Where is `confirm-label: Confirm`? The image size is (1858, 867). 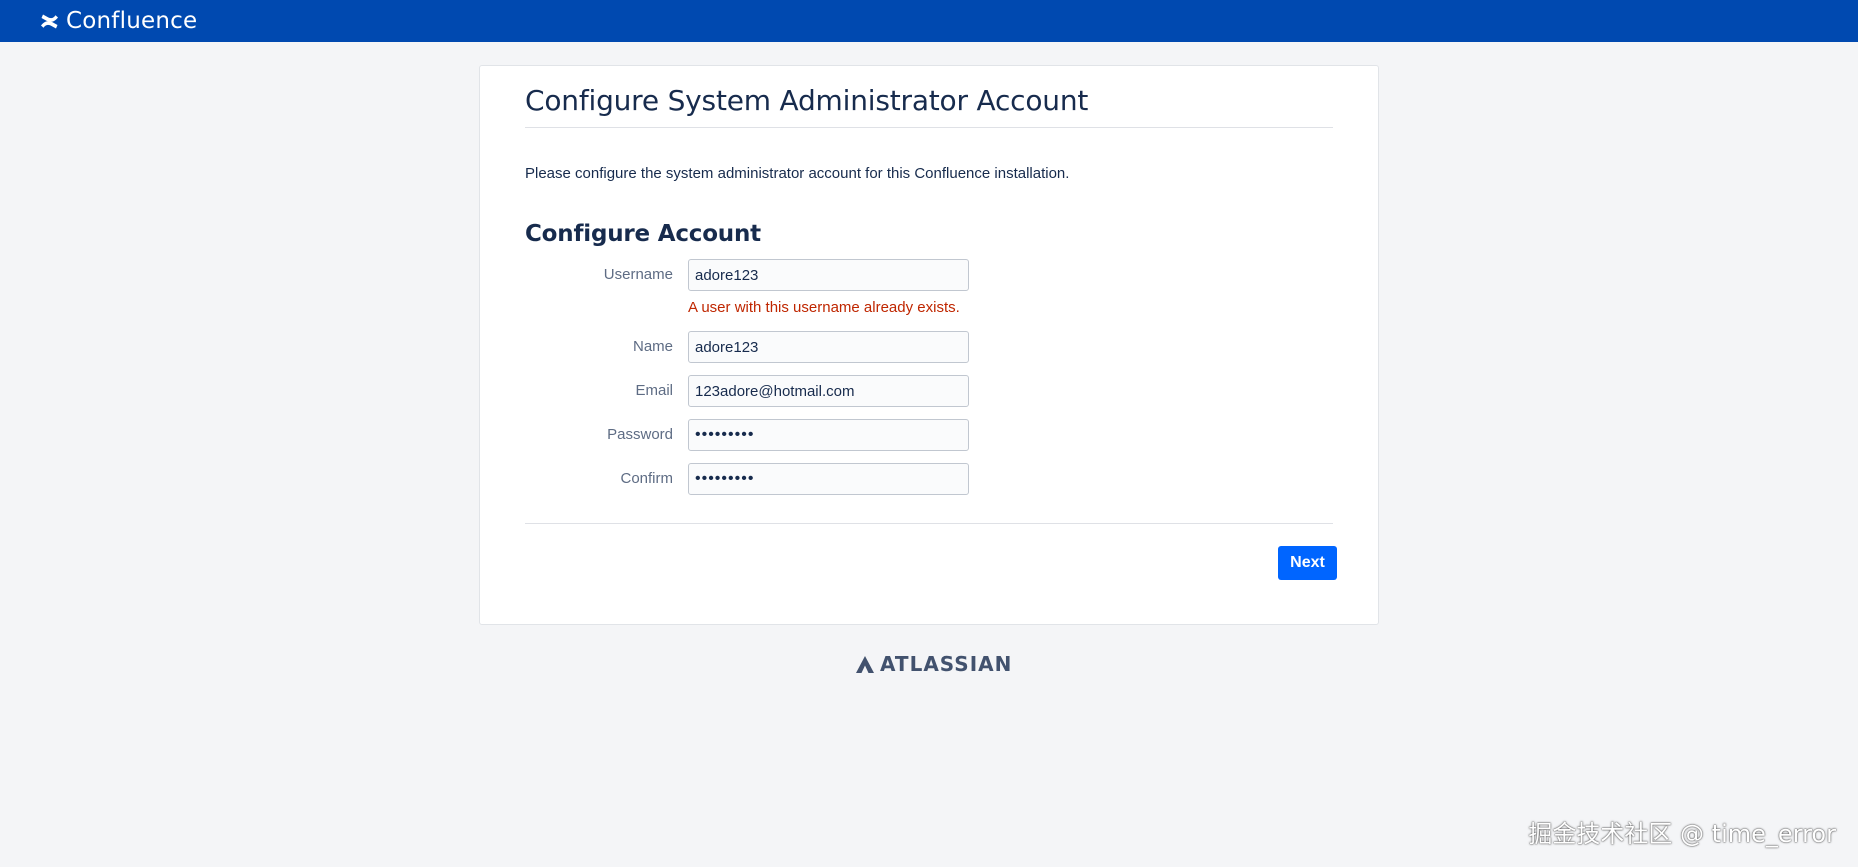 confirm-label: Confirm is located at coordinates (646, 478).